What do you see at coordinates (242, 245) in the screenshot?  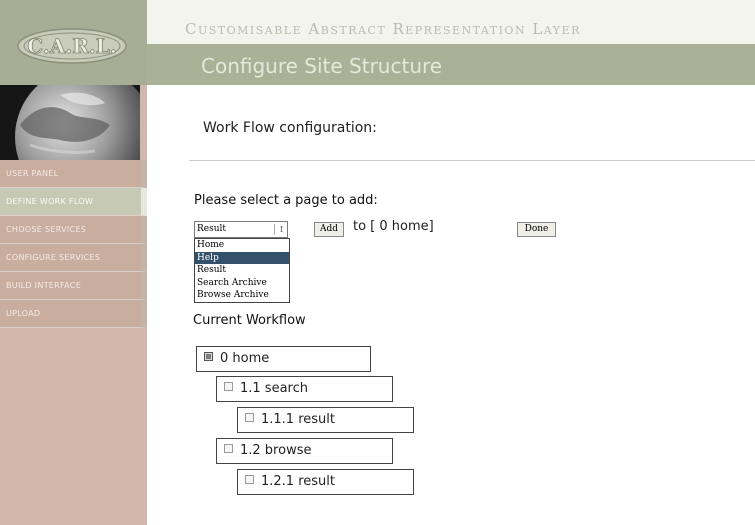 I see `option-home: Home` at bounding box center [242, 245].